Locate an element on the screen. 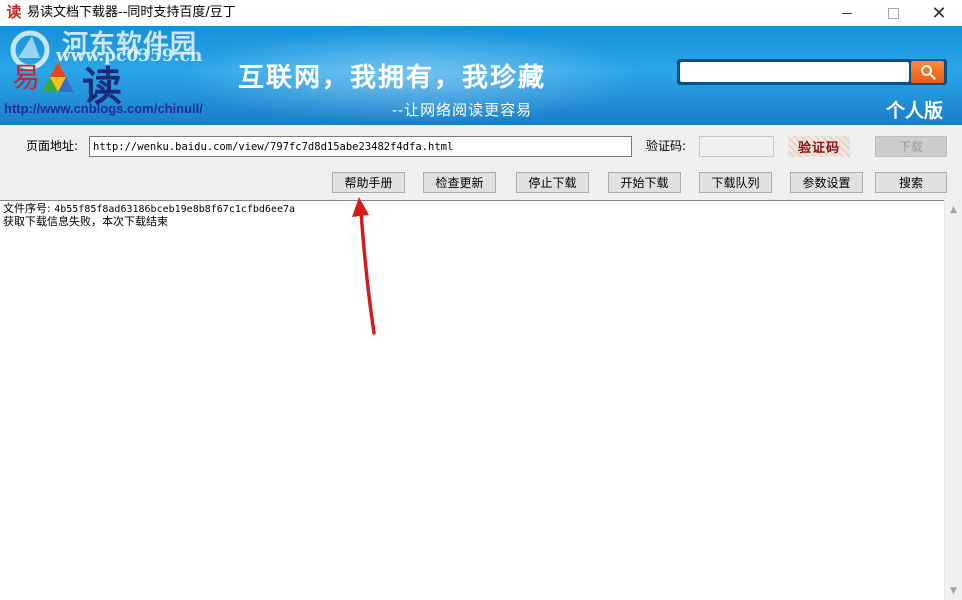 The height and width of the screenshot is (600, 962). captcha-image: 验证码 is located at coordinates (819, 146).